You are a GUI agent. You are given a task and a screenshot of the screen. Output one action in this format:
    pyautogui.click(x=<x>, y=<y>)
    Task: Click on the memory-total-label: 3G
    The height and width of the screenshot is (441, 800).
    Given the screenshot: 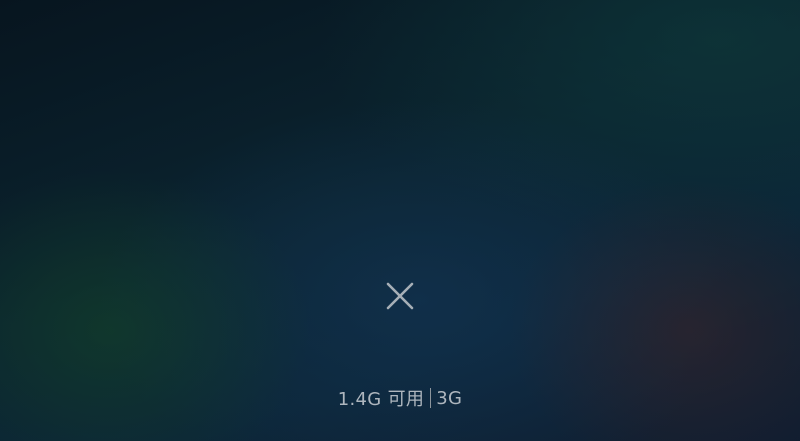 What is the action you would take?
    pyautogui.click(x=449, y=398)
    